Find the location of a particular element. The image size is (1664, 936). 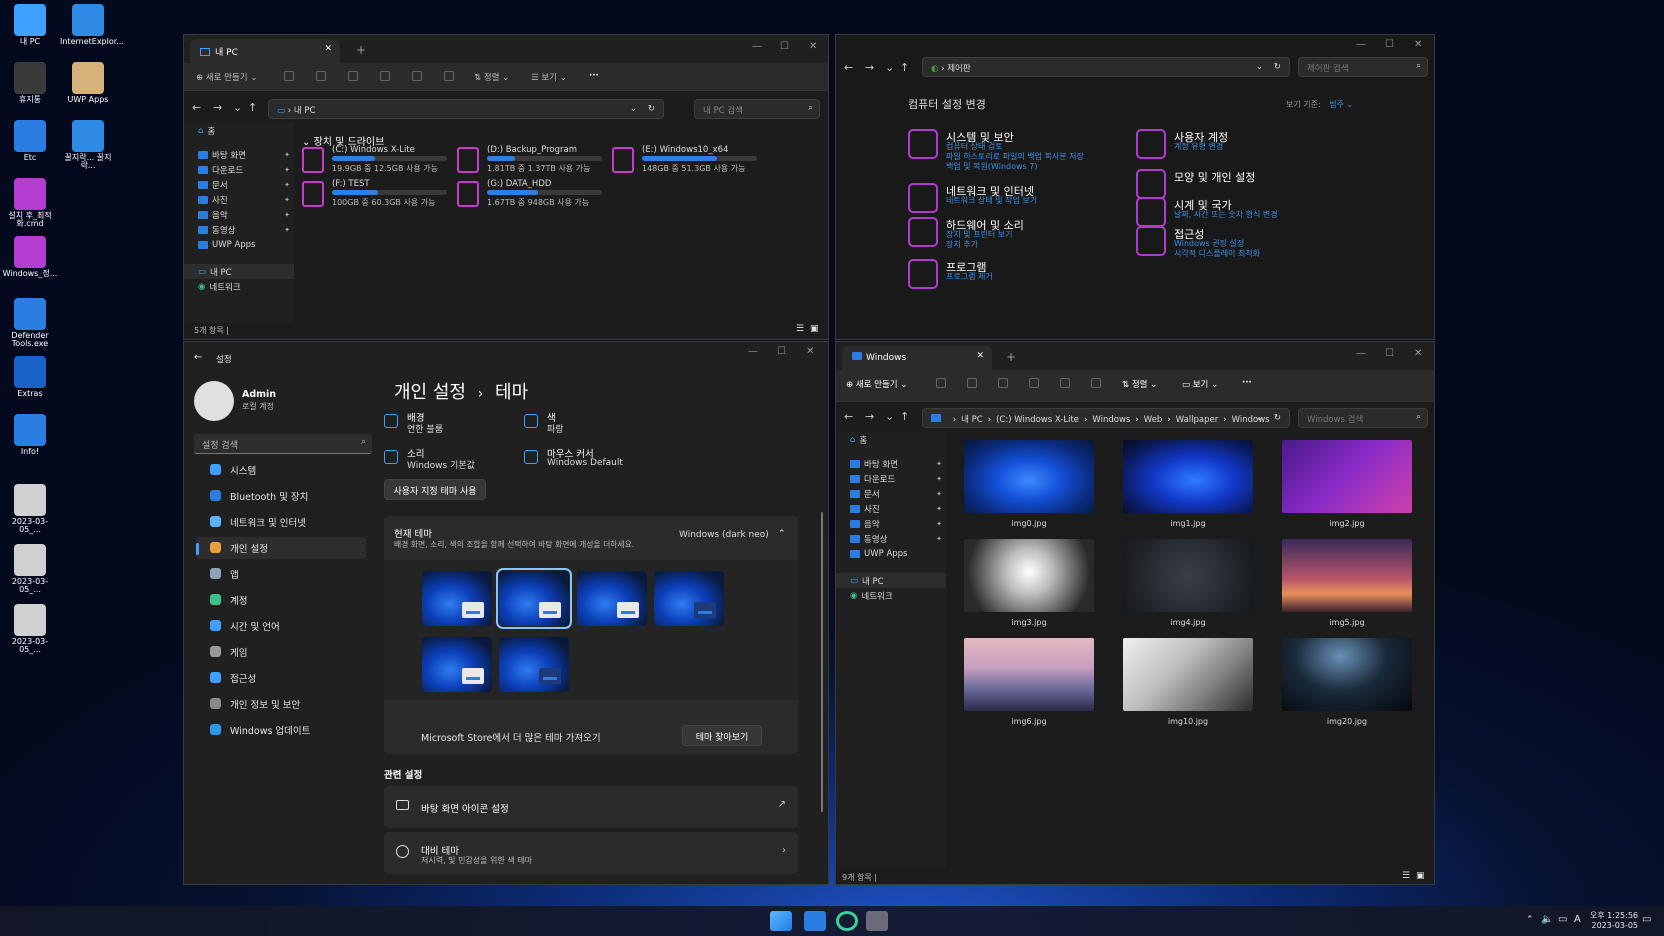

desktop-icon: 설치 후_최적화.cmd is located at coordinates (30, 203).